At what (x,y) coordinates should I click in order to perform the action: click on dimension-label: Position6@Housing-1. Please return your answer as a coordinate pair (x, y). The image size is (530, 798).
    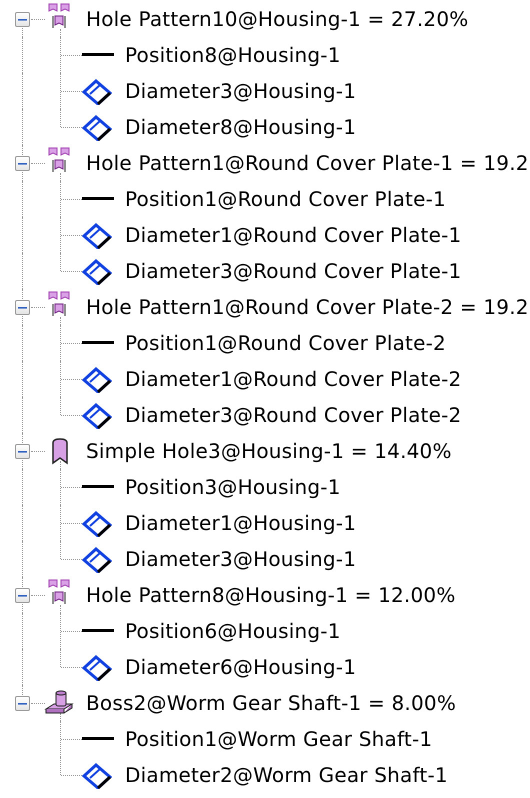
    Looking at the image, I should click on (233, 631).